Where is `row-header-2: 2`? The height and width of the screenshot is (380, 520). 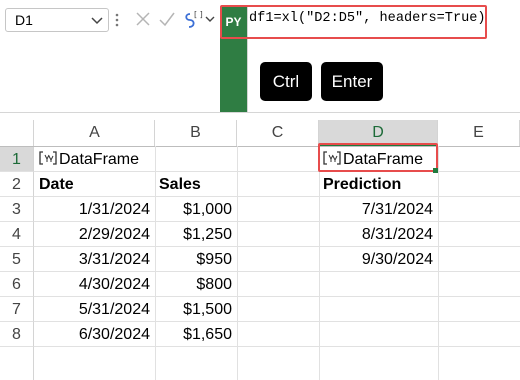 row-header-2: 2 is located at coordinates (17, 184).